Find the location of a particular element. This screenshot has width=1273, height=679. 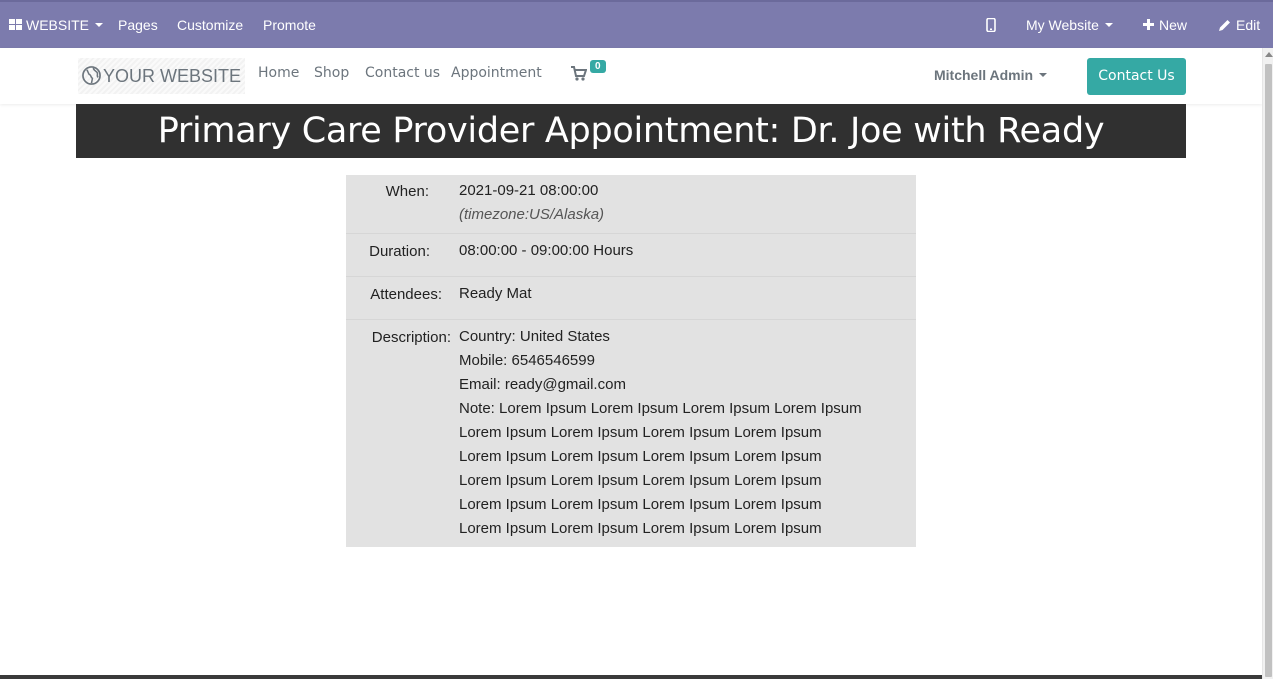

user-menu: Mitchell Admin is located at coordinates (991, 75).